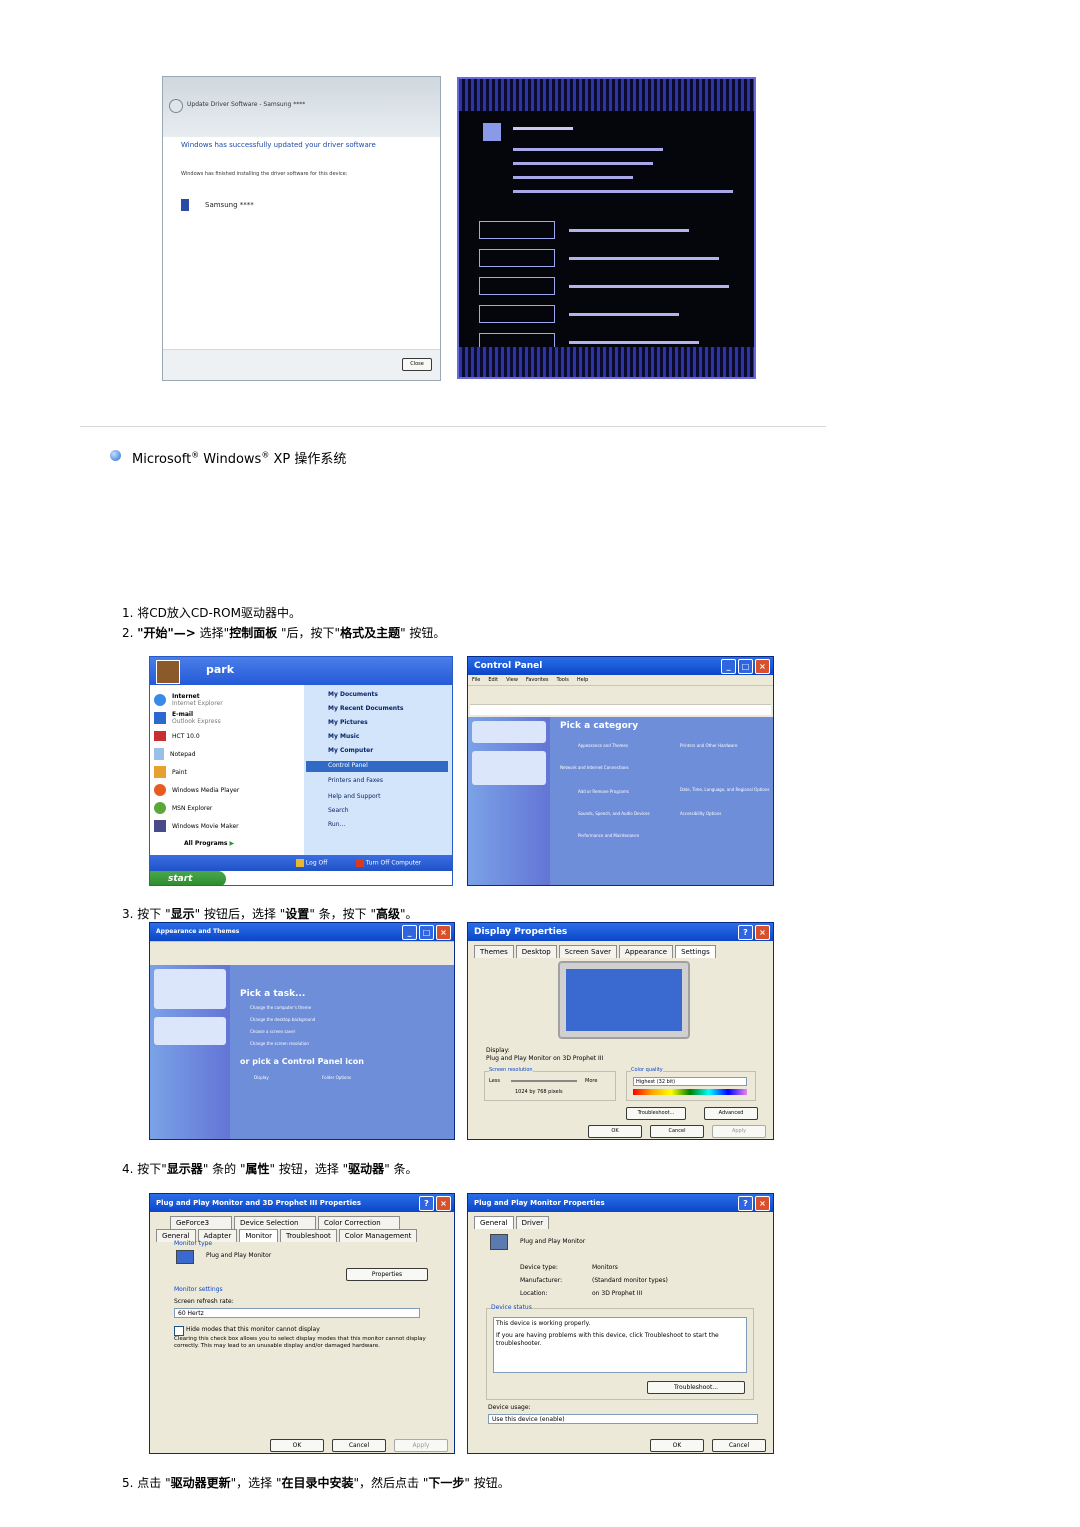  What do you see at coordinates (378, 735) in the screenshot?
I see `start-item-my-music: My Music` at bounding box center [378, 735].